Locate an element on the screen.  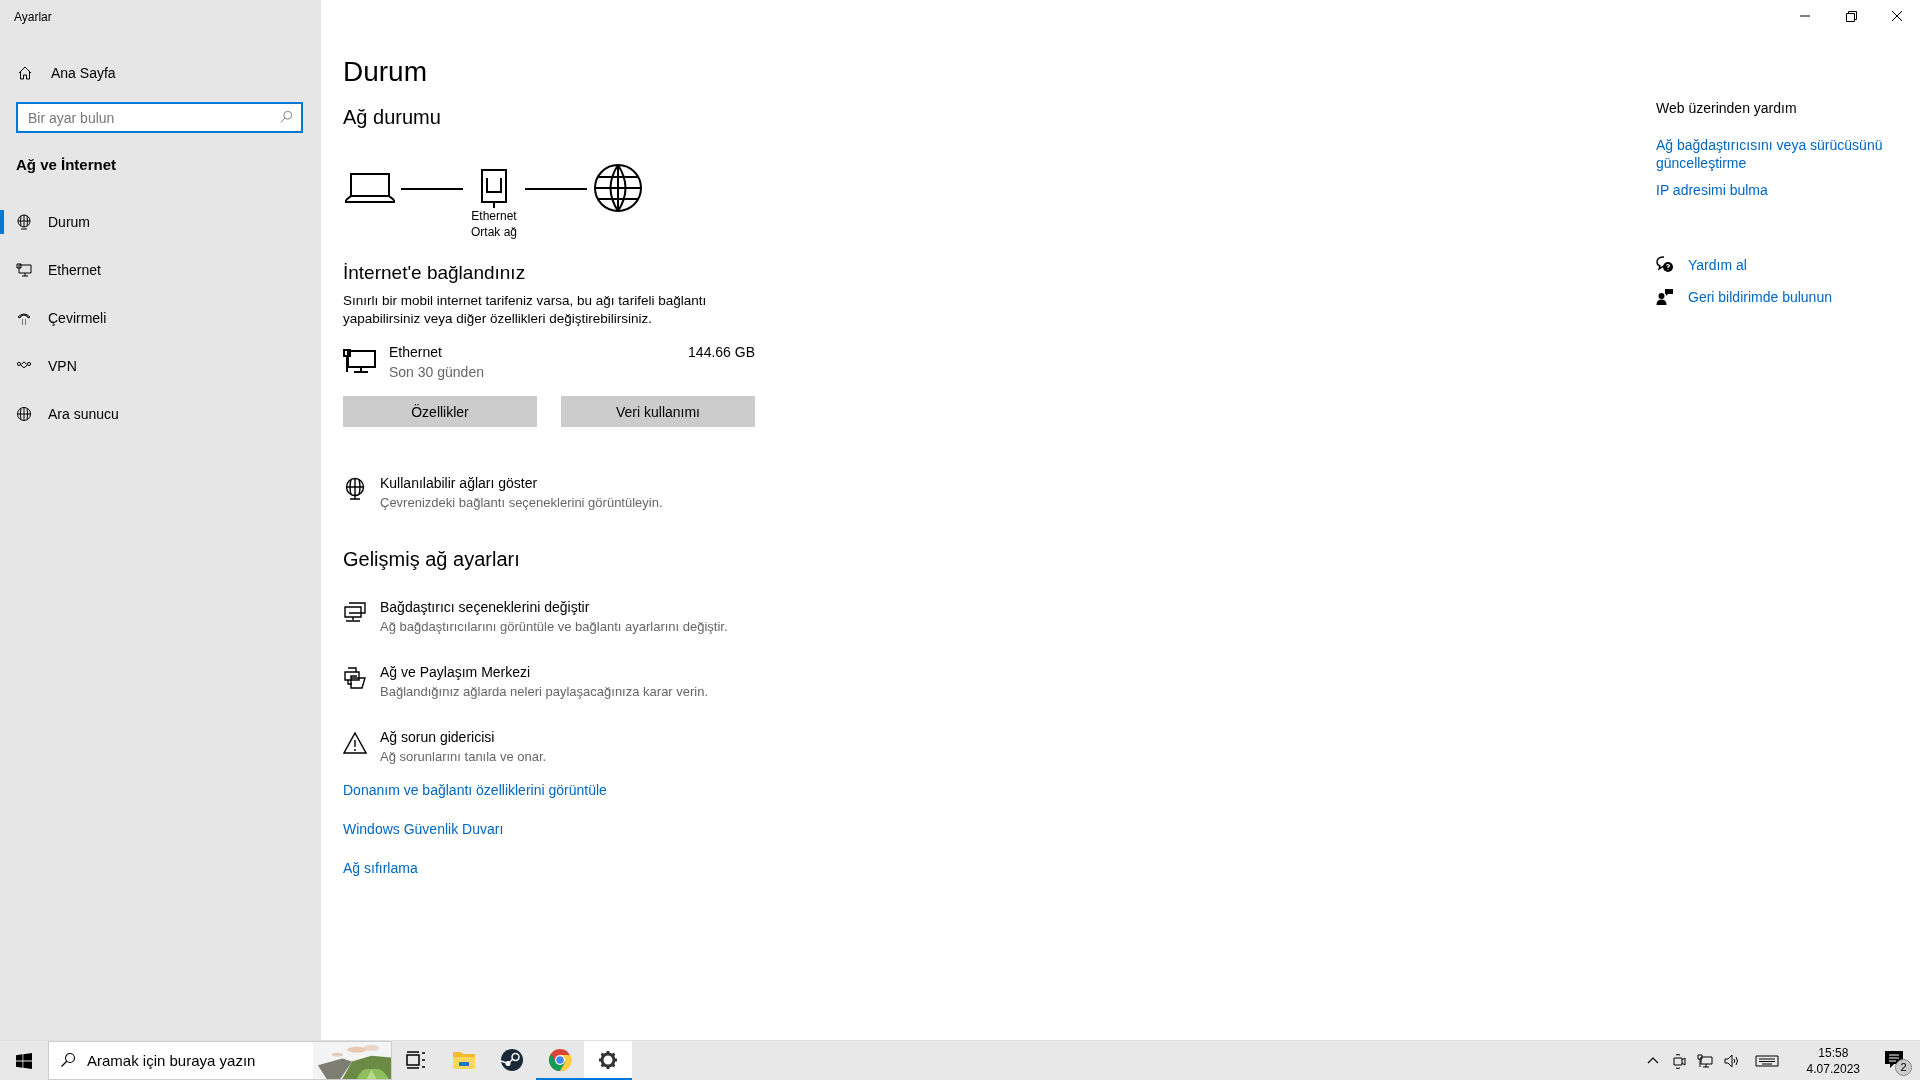
setting-description: Bağlandığınız ağlarda neleri paylaşacağınıza karar verin. is located at coordinates (544, 692).